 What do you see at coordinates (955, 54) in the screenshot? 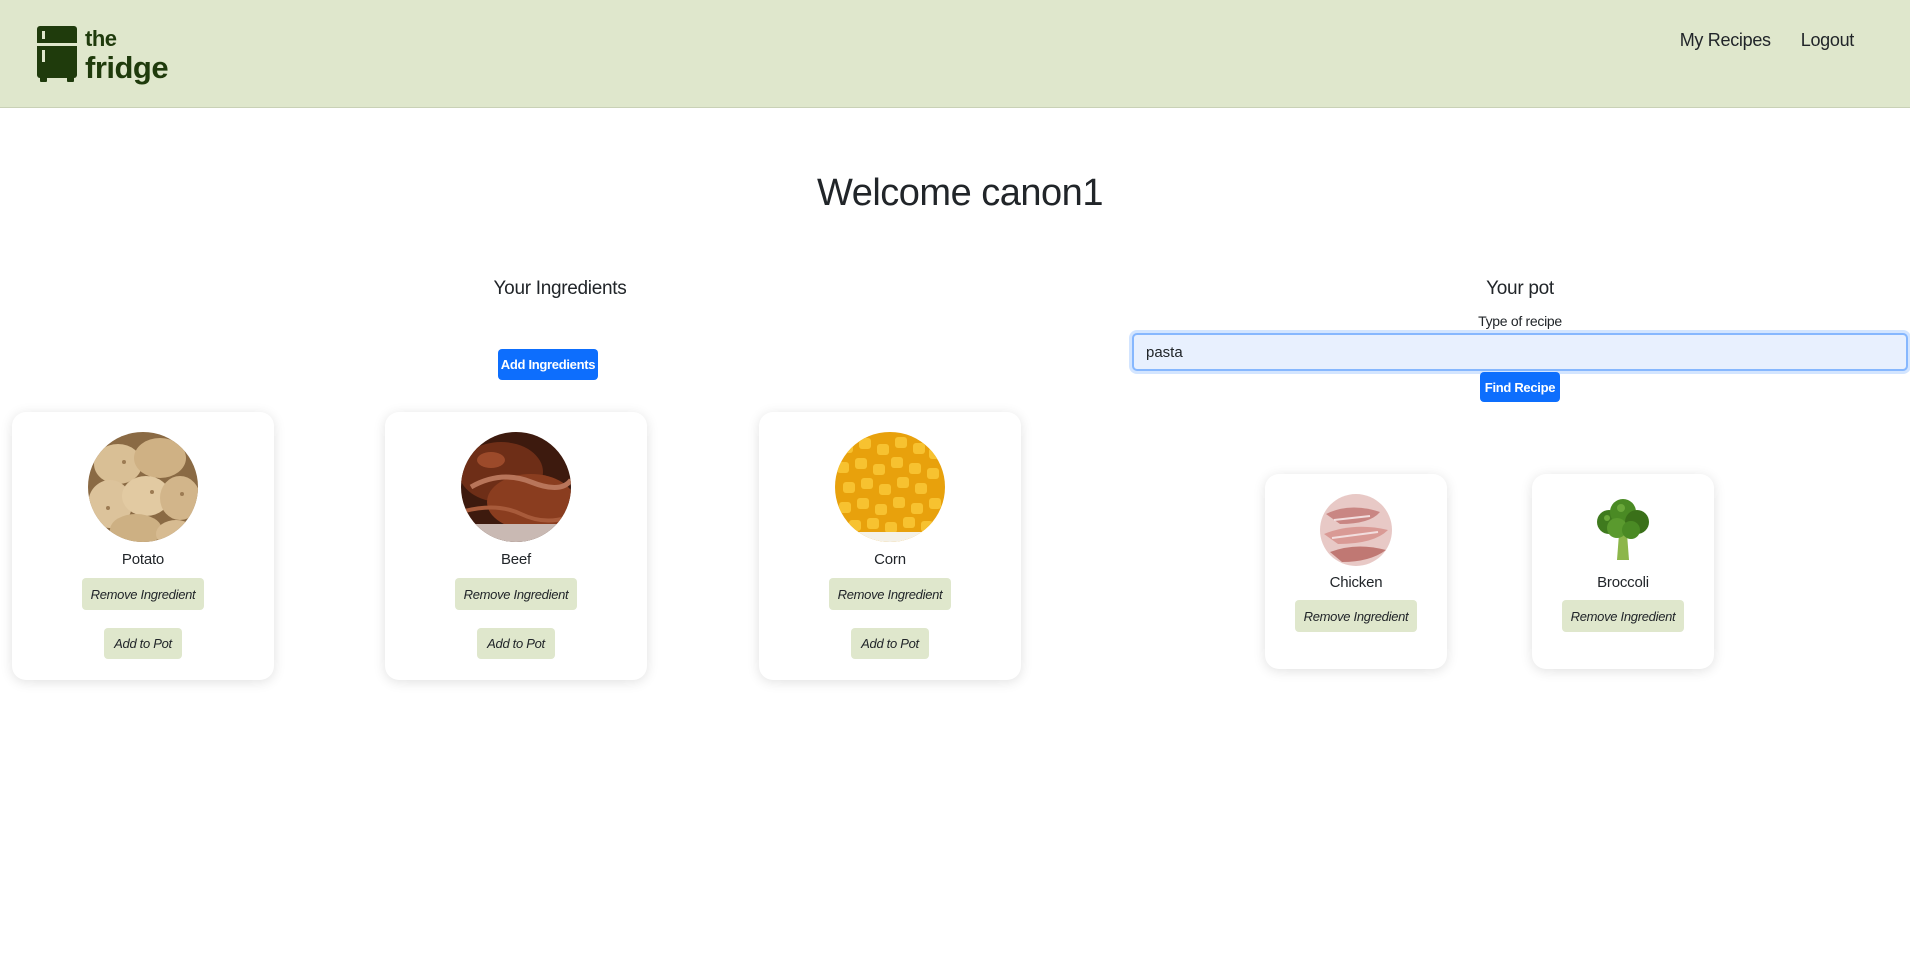
I see `top-navbar: the fridge My Recipes Logout` at bounding box center [955, 54].